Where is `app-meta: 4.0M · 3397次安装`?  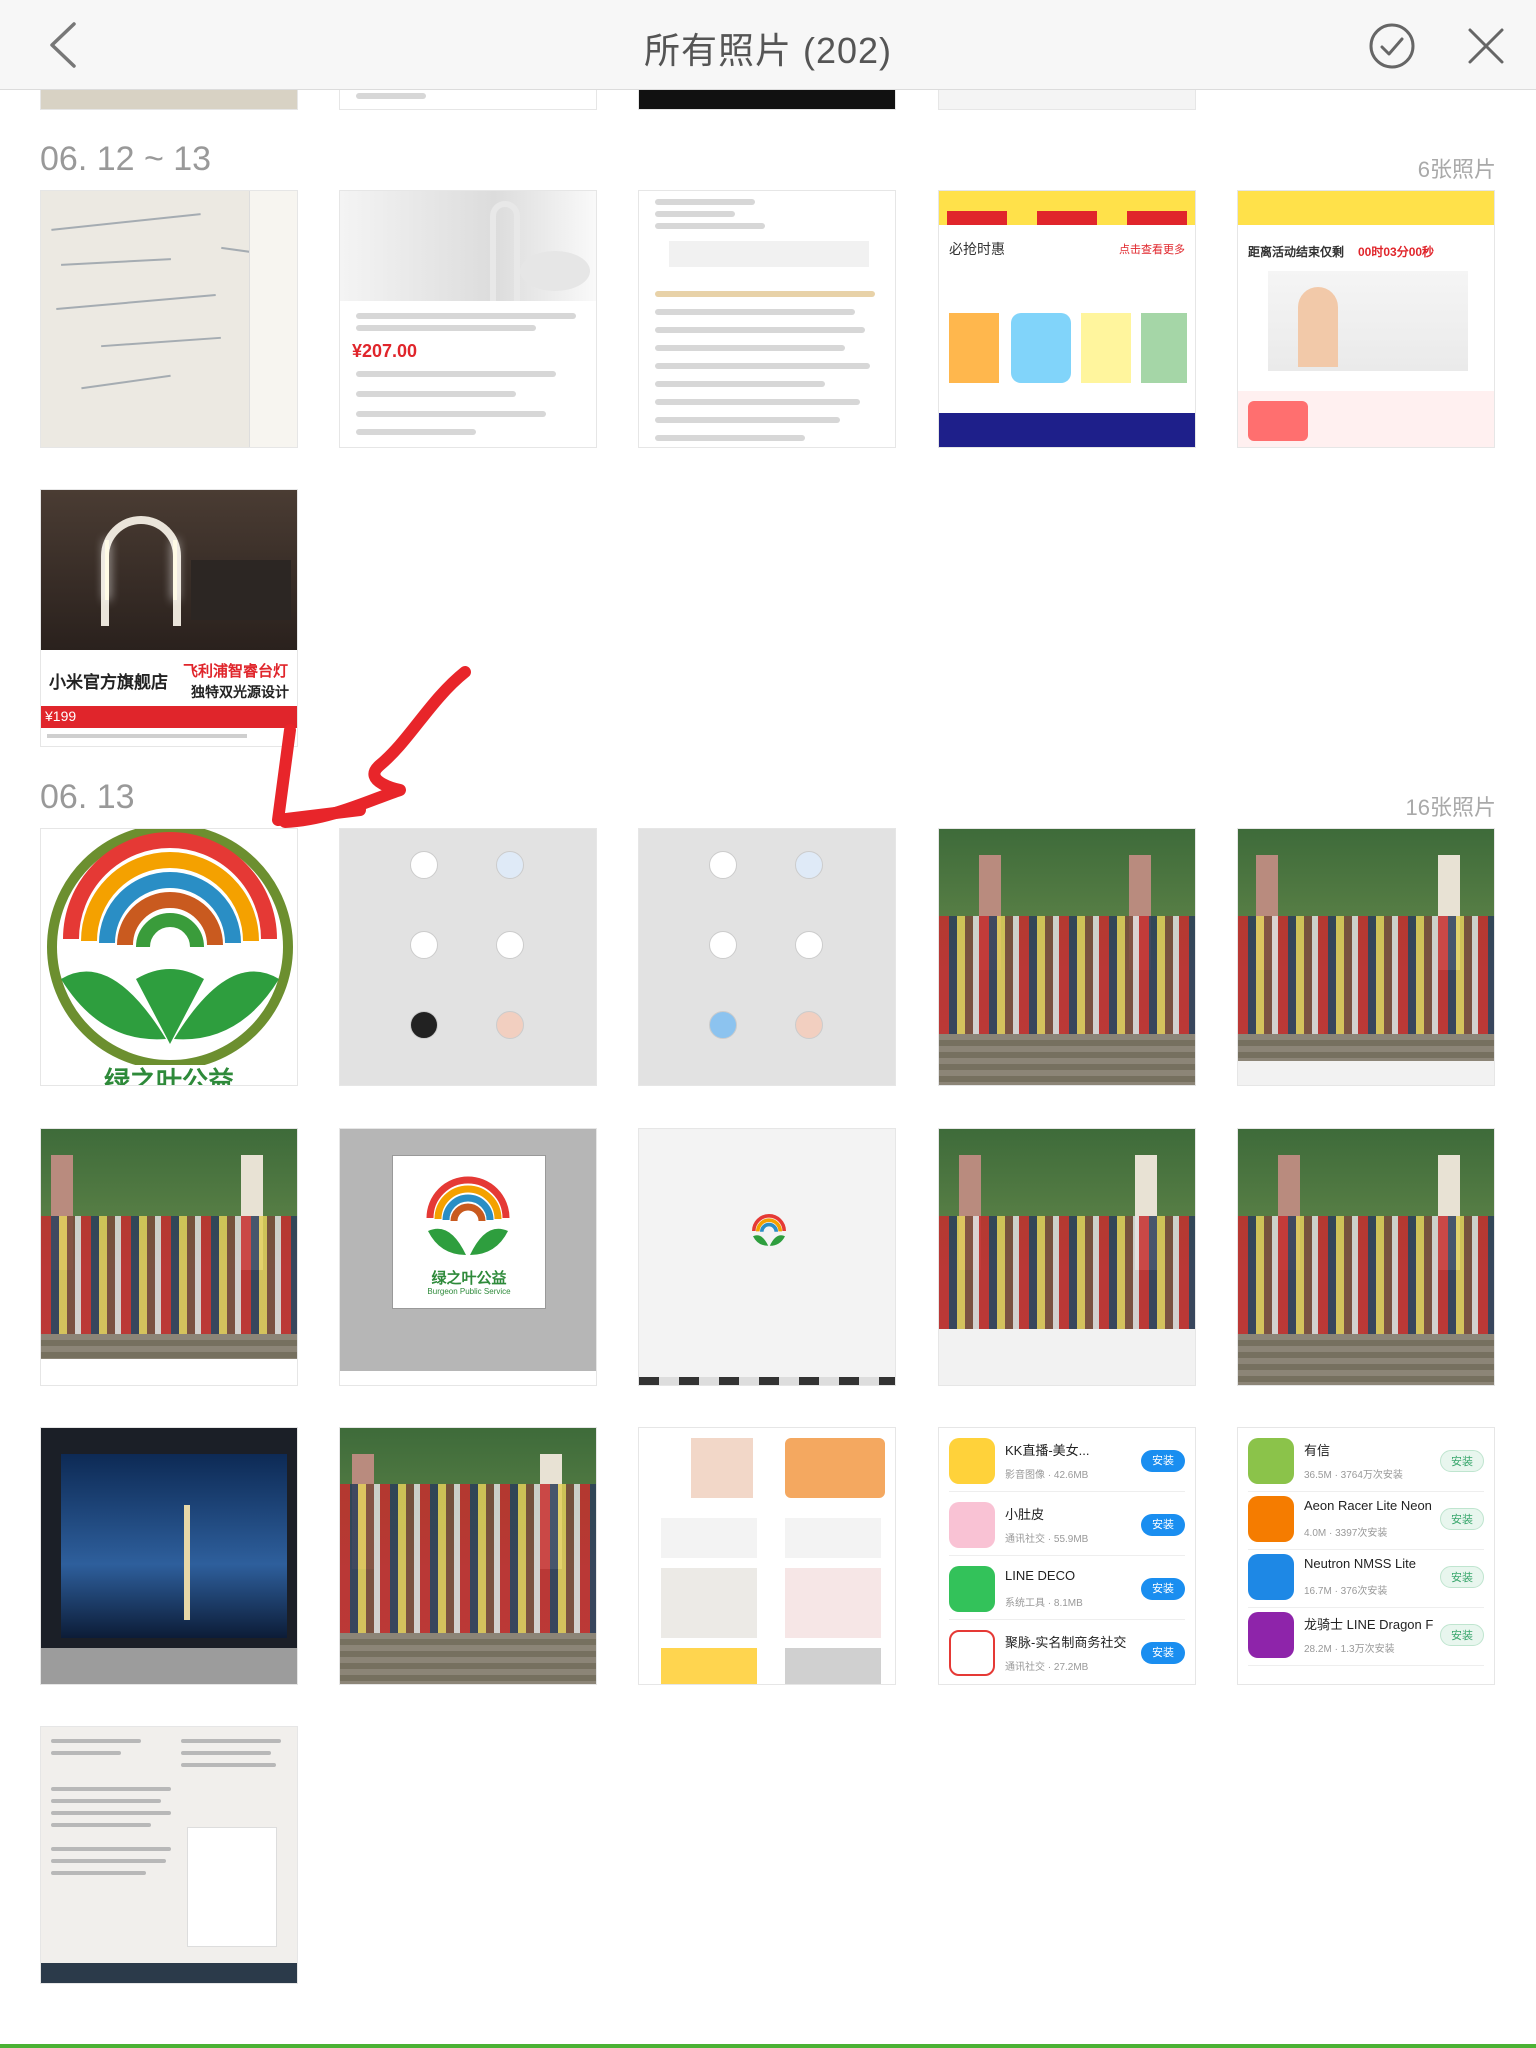 app-meta: 4.0M · 3397次安装 is located at coordinates (1346, 1533).